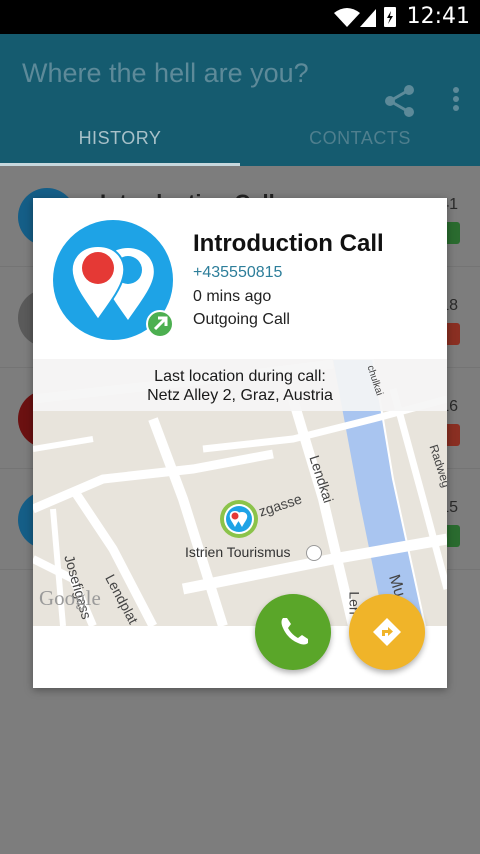  I want to click on status-time: 12:41, so click(438, 16).